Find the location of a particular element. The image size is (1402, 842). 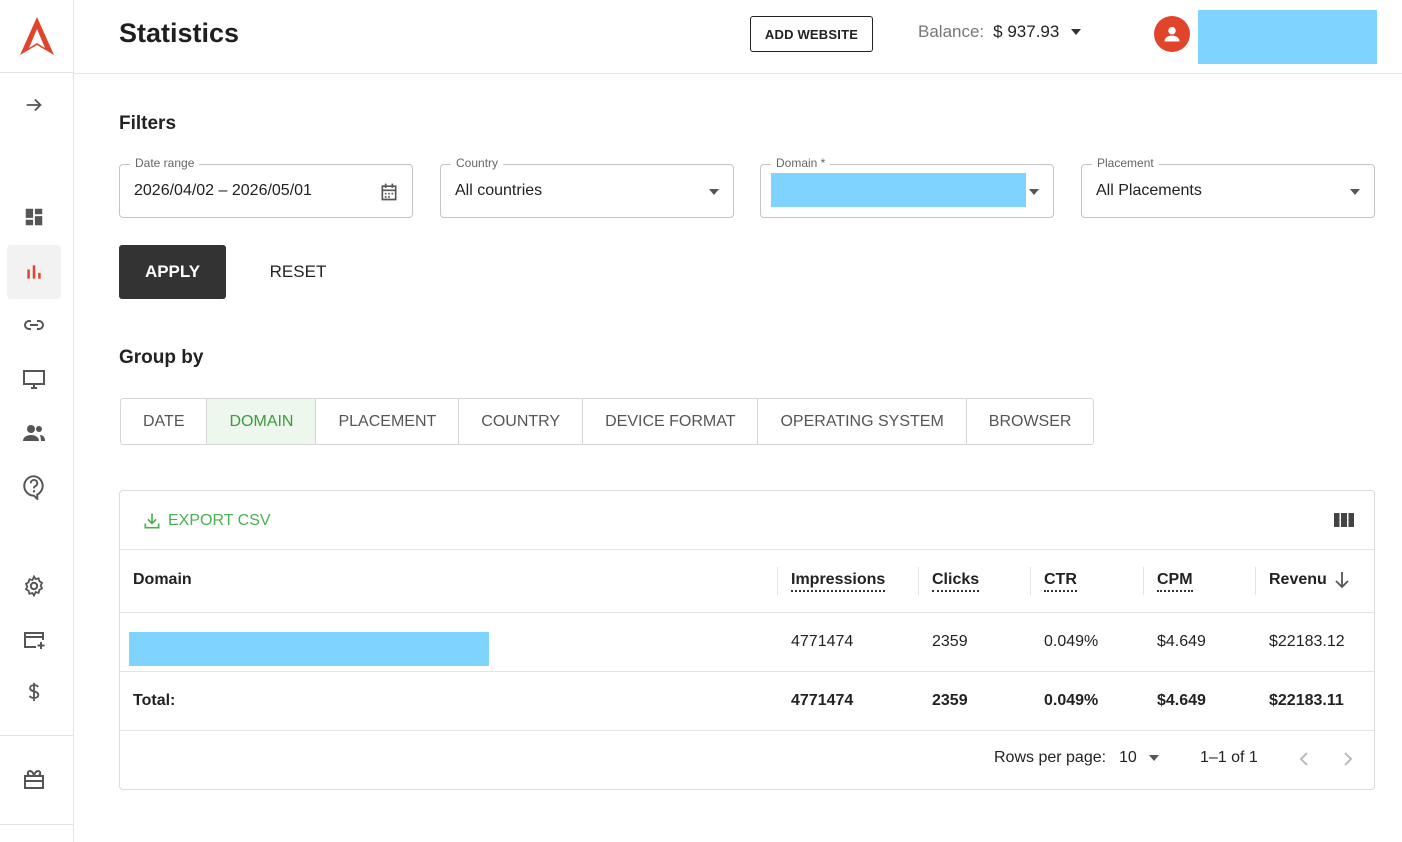

rows-per-page-select: 10 is located at coordinates (1139, 758).